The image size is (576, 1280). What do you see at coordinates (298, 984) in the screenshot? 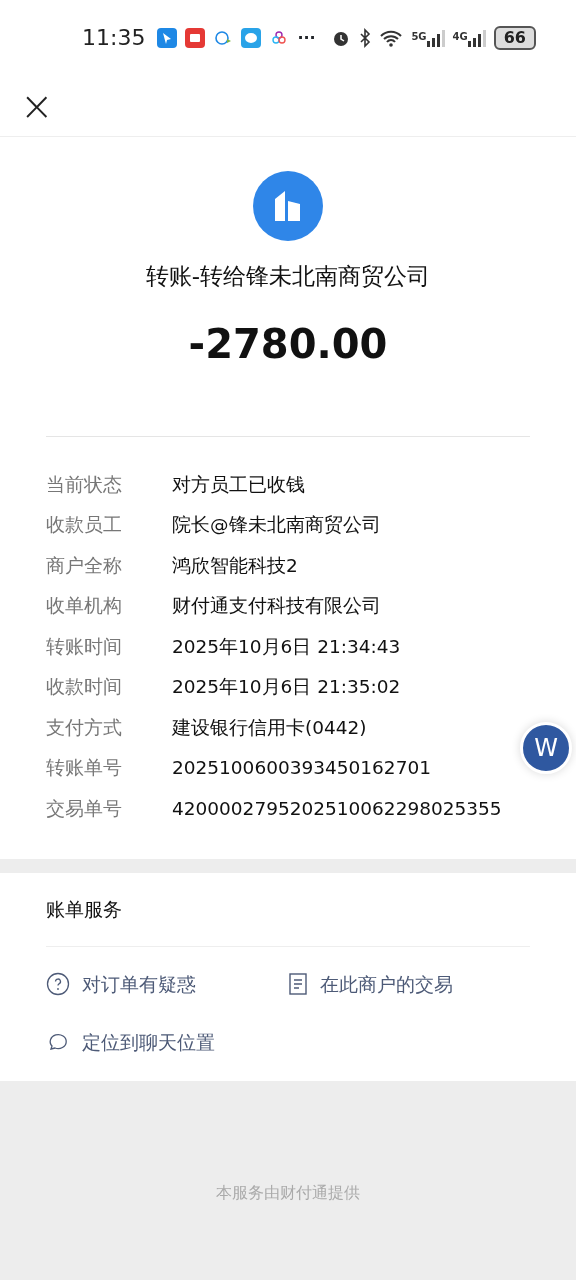
I see `document-icon` at bounding box center [298, 984].